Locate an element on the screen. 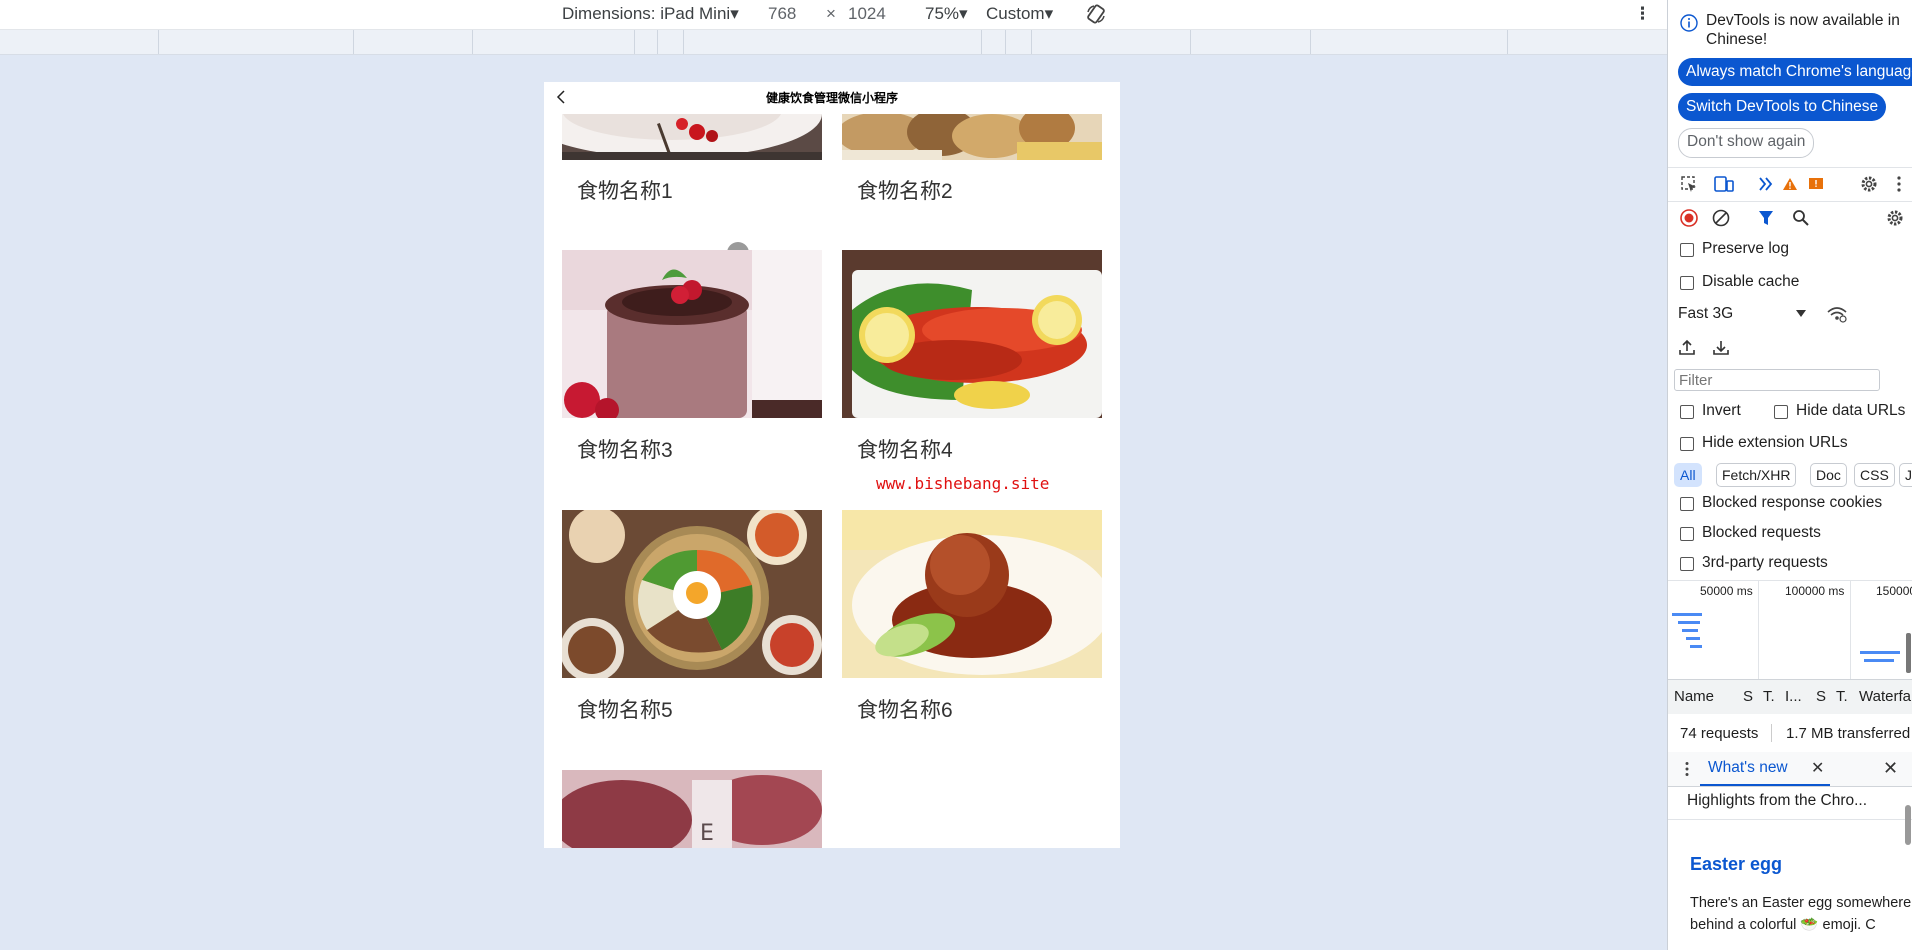 This screenshot has height=950, width=1912. zoom-select: 75%▾ is located at coordinates (946, 14).